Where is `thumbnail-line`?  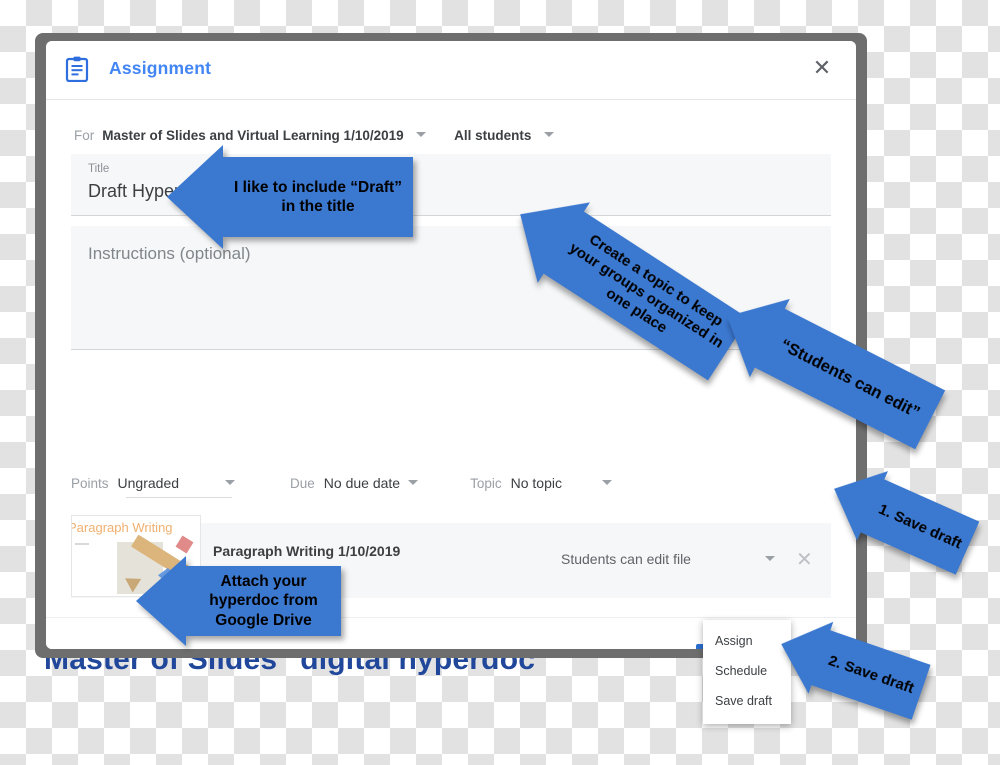 thumbnail-line is located at coordinates (82, 544).